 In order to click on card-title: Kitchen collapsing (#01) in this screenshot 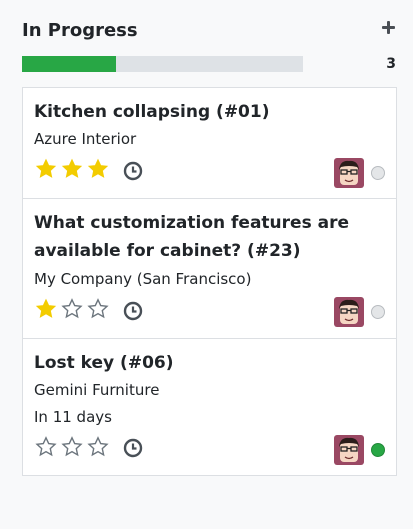, I will do `click(152, 112)`.